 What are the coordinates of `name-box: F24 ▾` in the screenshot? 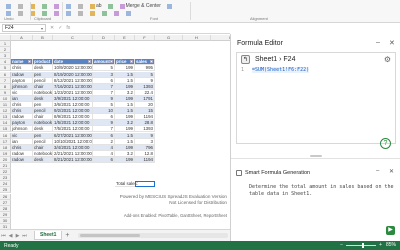 It's located at (24, 28).